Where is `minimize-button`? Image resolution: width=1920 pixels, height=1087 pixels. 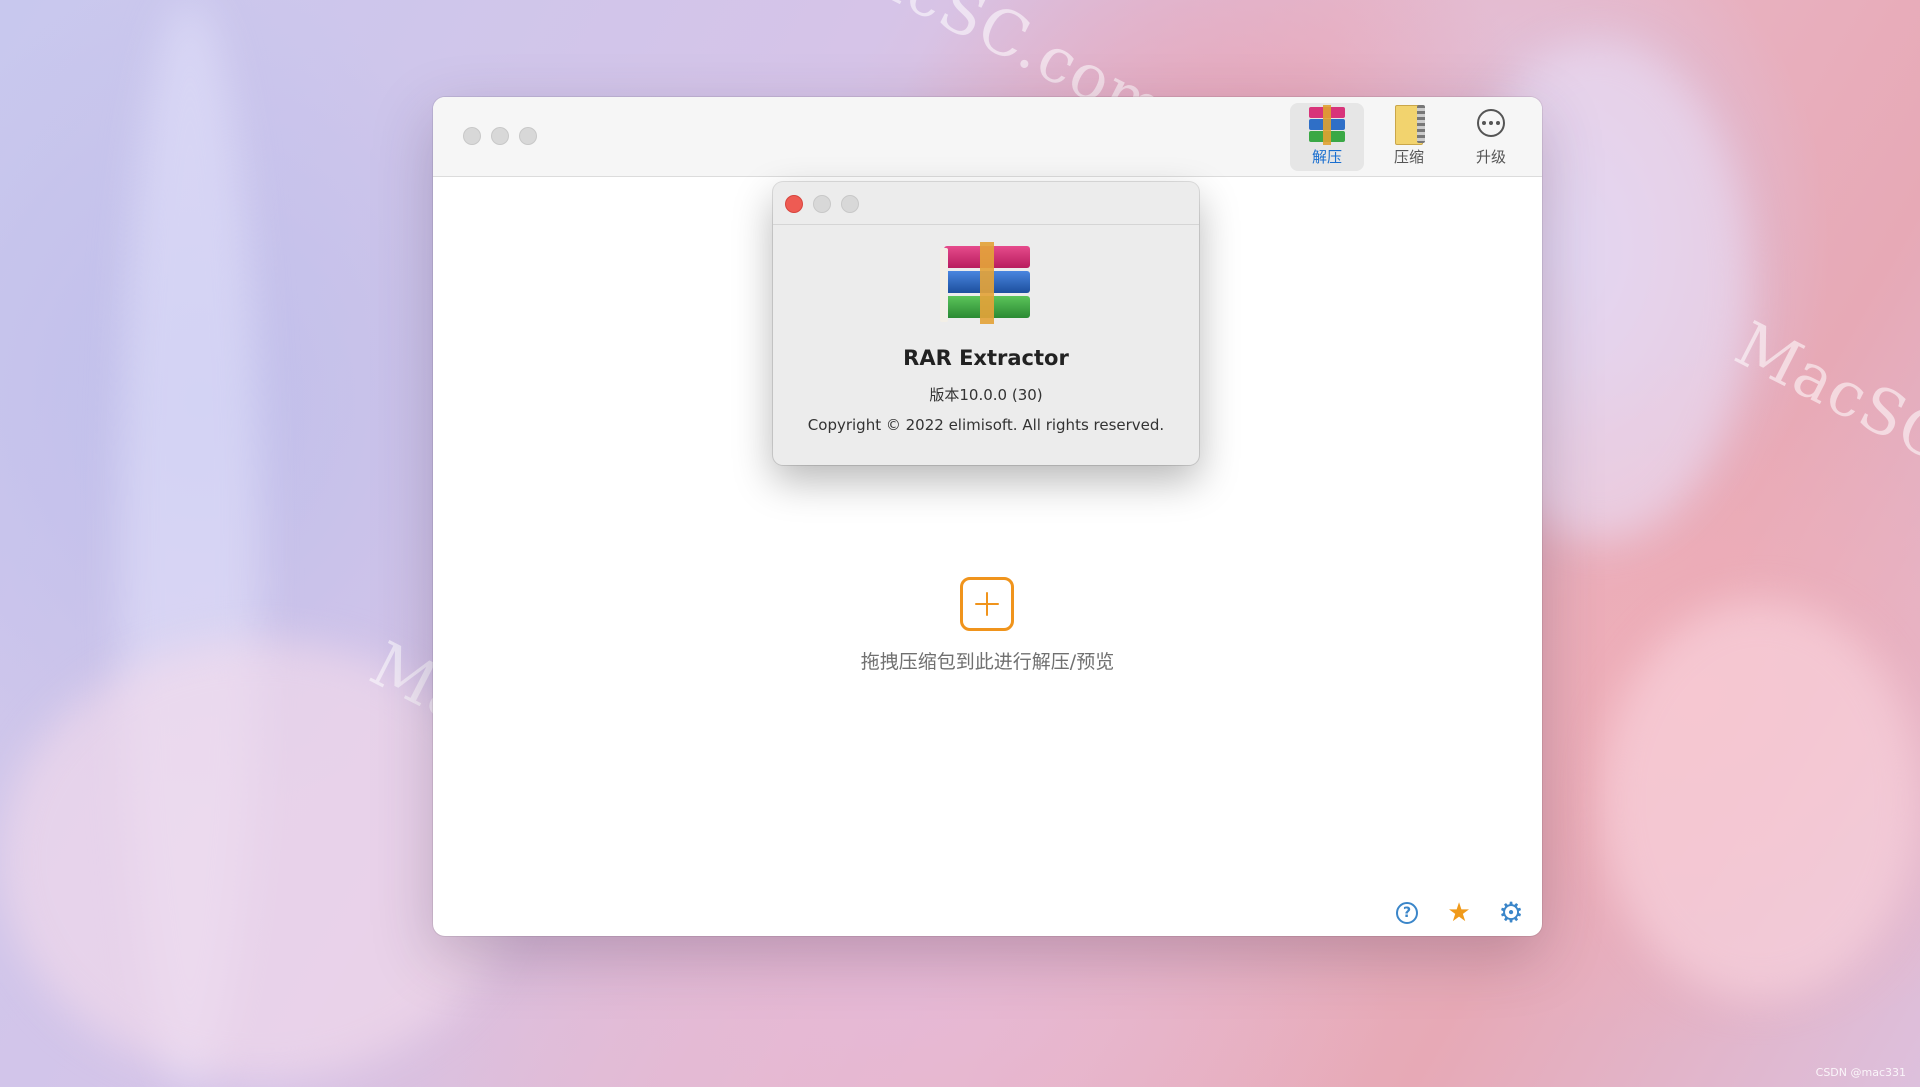
minimize-button is located at coordinates (500, 136).